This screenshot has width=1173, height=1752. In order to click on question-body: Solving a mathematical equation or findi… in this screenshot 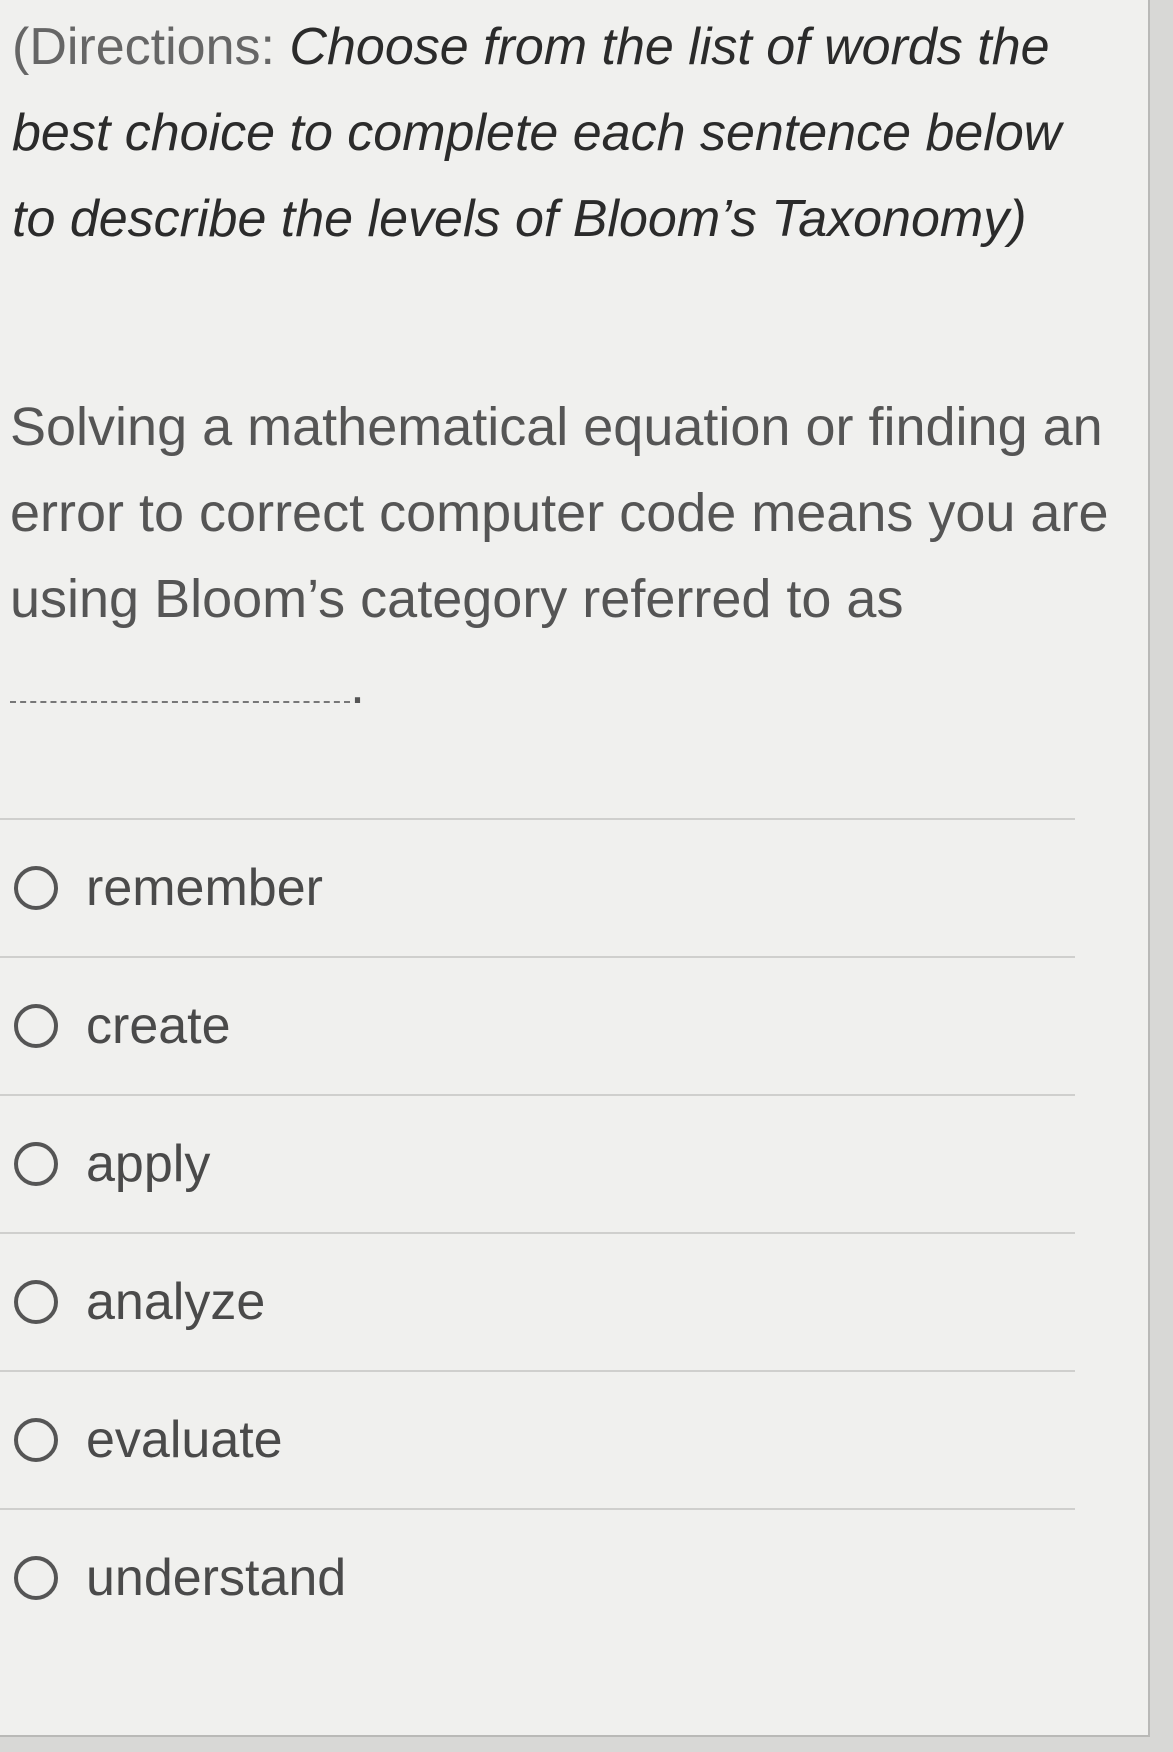, I will do `click(559, 513)`.